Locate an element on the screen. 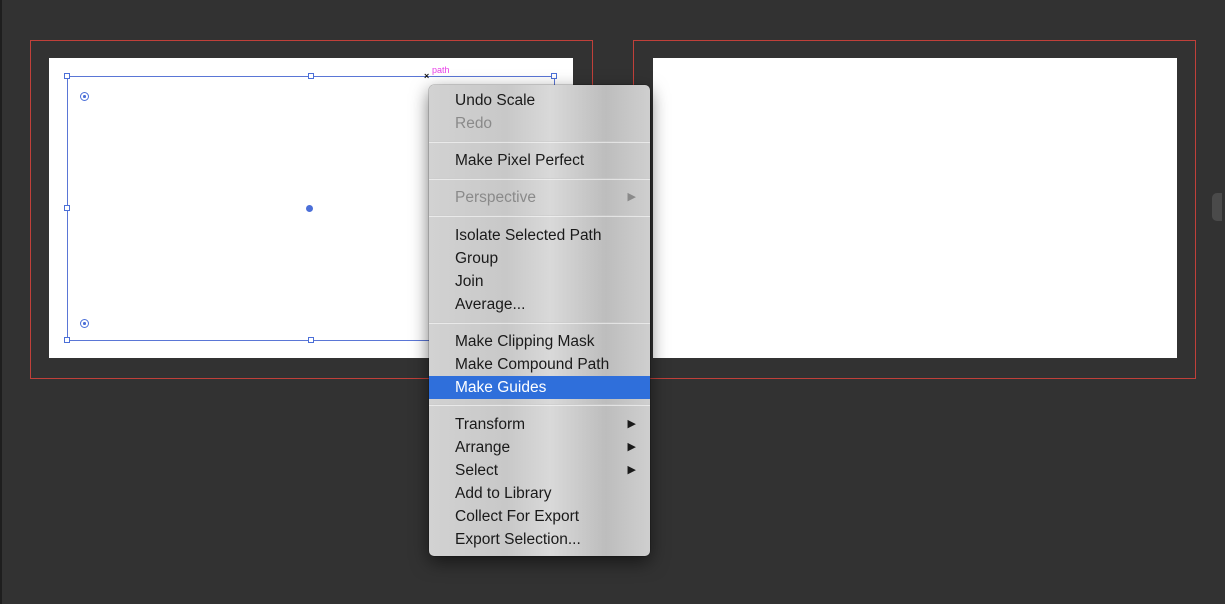 The image size is (1225, 604). menu-item-join: Join is located at coordinates (539, 281).